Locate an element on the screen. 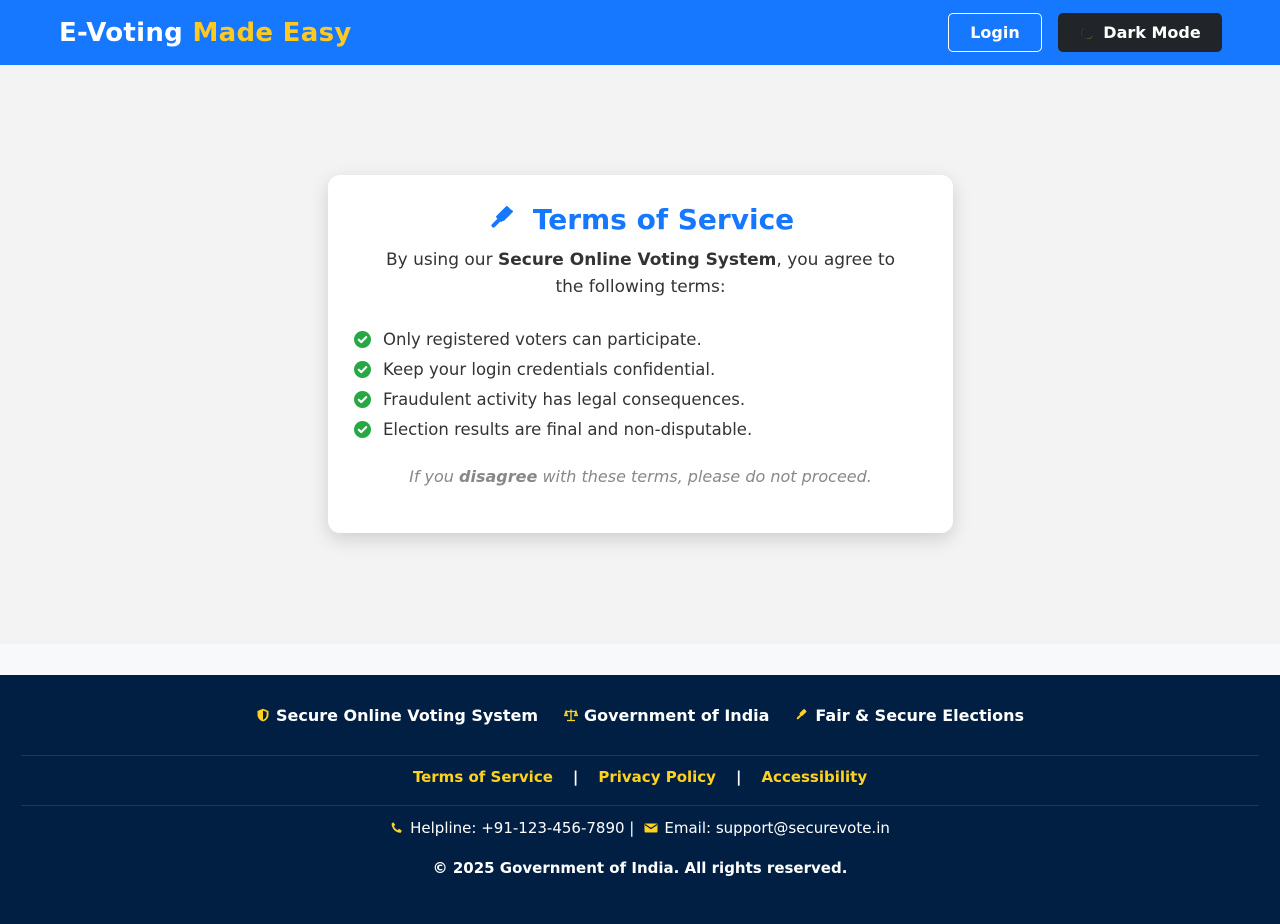 This screenshot has width=1280, height=924. note-bold: disagree is located at coordinates (498, 476).